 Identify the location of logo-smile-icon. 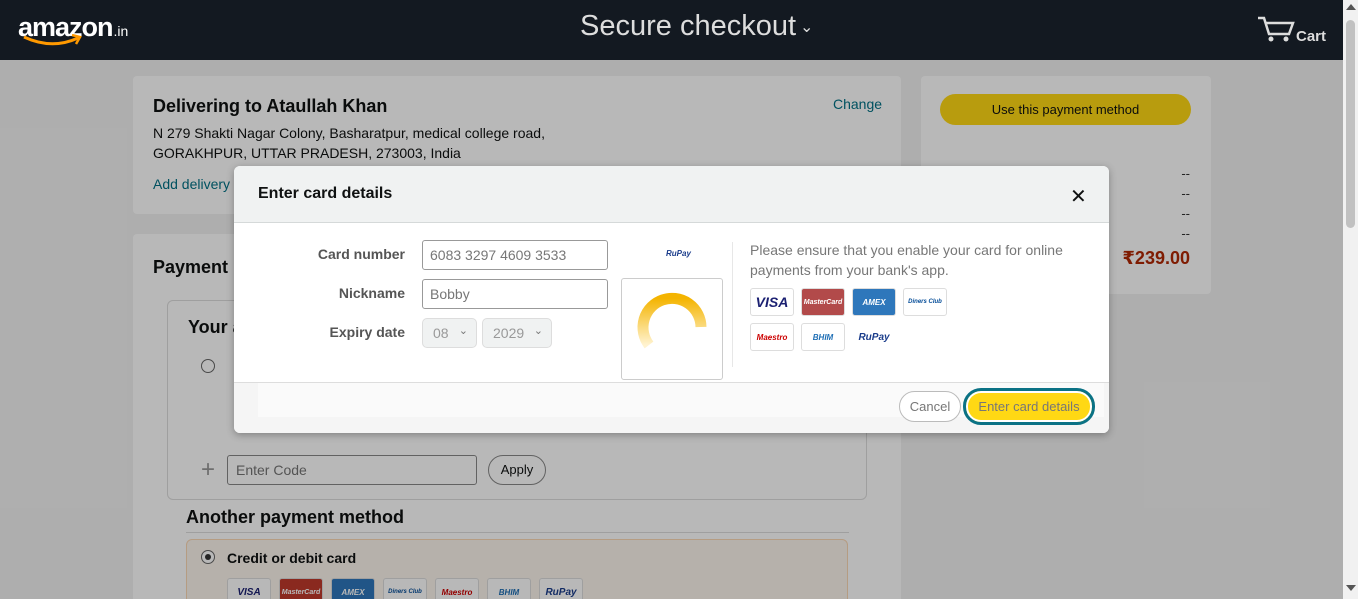
(52, 40).